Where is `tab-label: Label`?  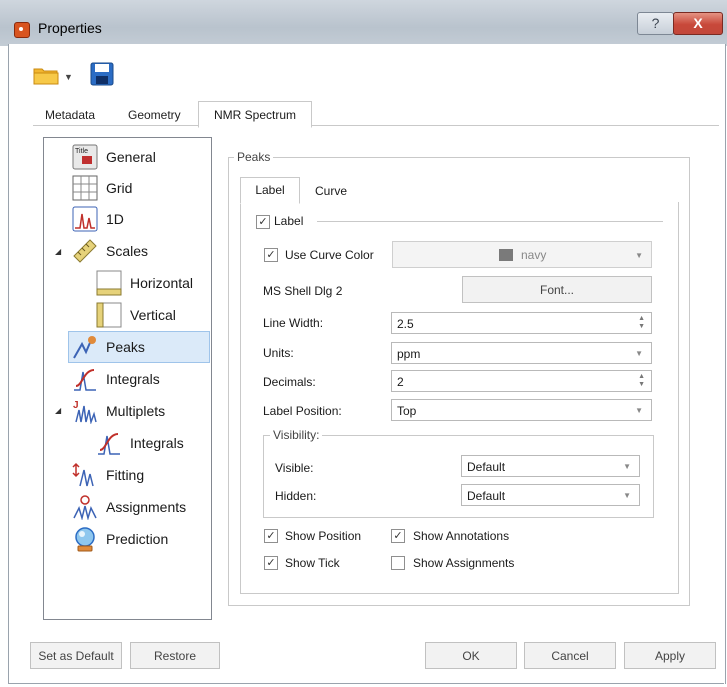 tab-label: Label is located at coordinates (270, 190).